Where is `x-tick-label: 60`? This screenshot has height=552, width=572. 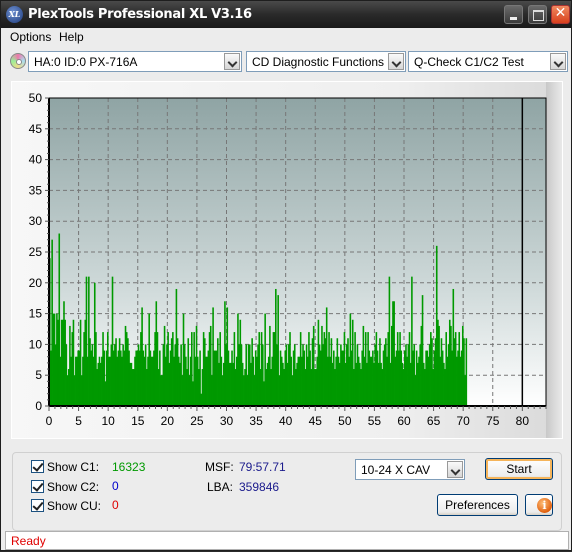
x-tick-label: 60 is located at coordinates (404, 421).